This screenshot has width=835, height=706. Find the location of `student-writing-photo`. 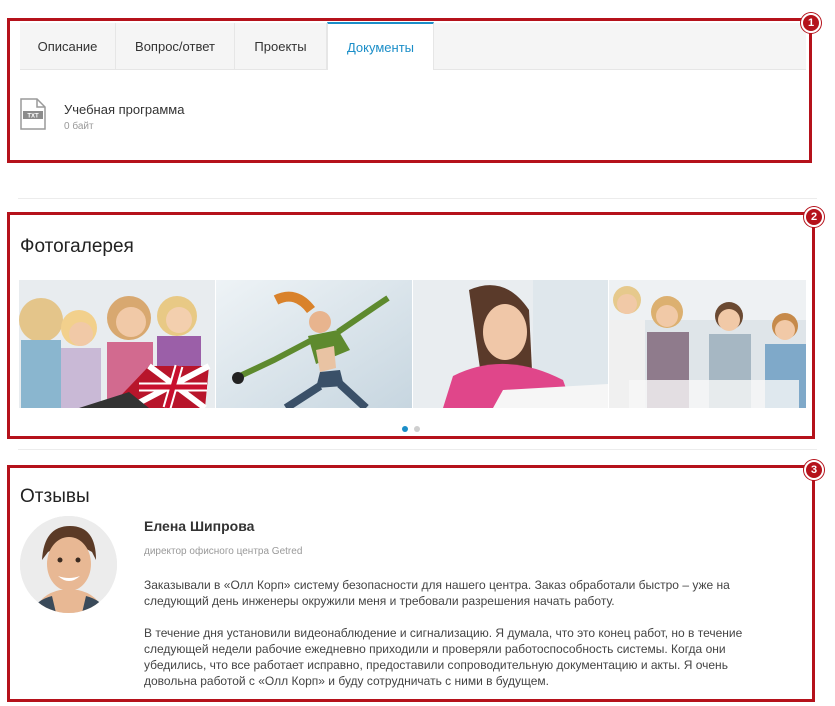

student-writing-photo is located at coordinates (510, 344).